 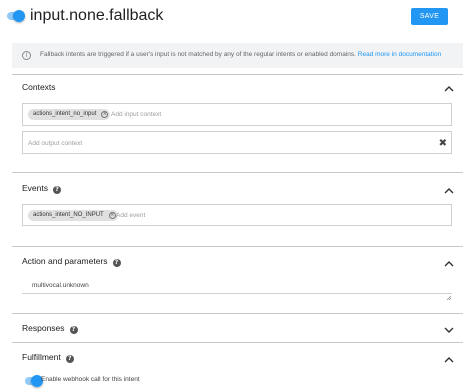 I want to click on close-icon: ✖, so click(x=443, y=144).